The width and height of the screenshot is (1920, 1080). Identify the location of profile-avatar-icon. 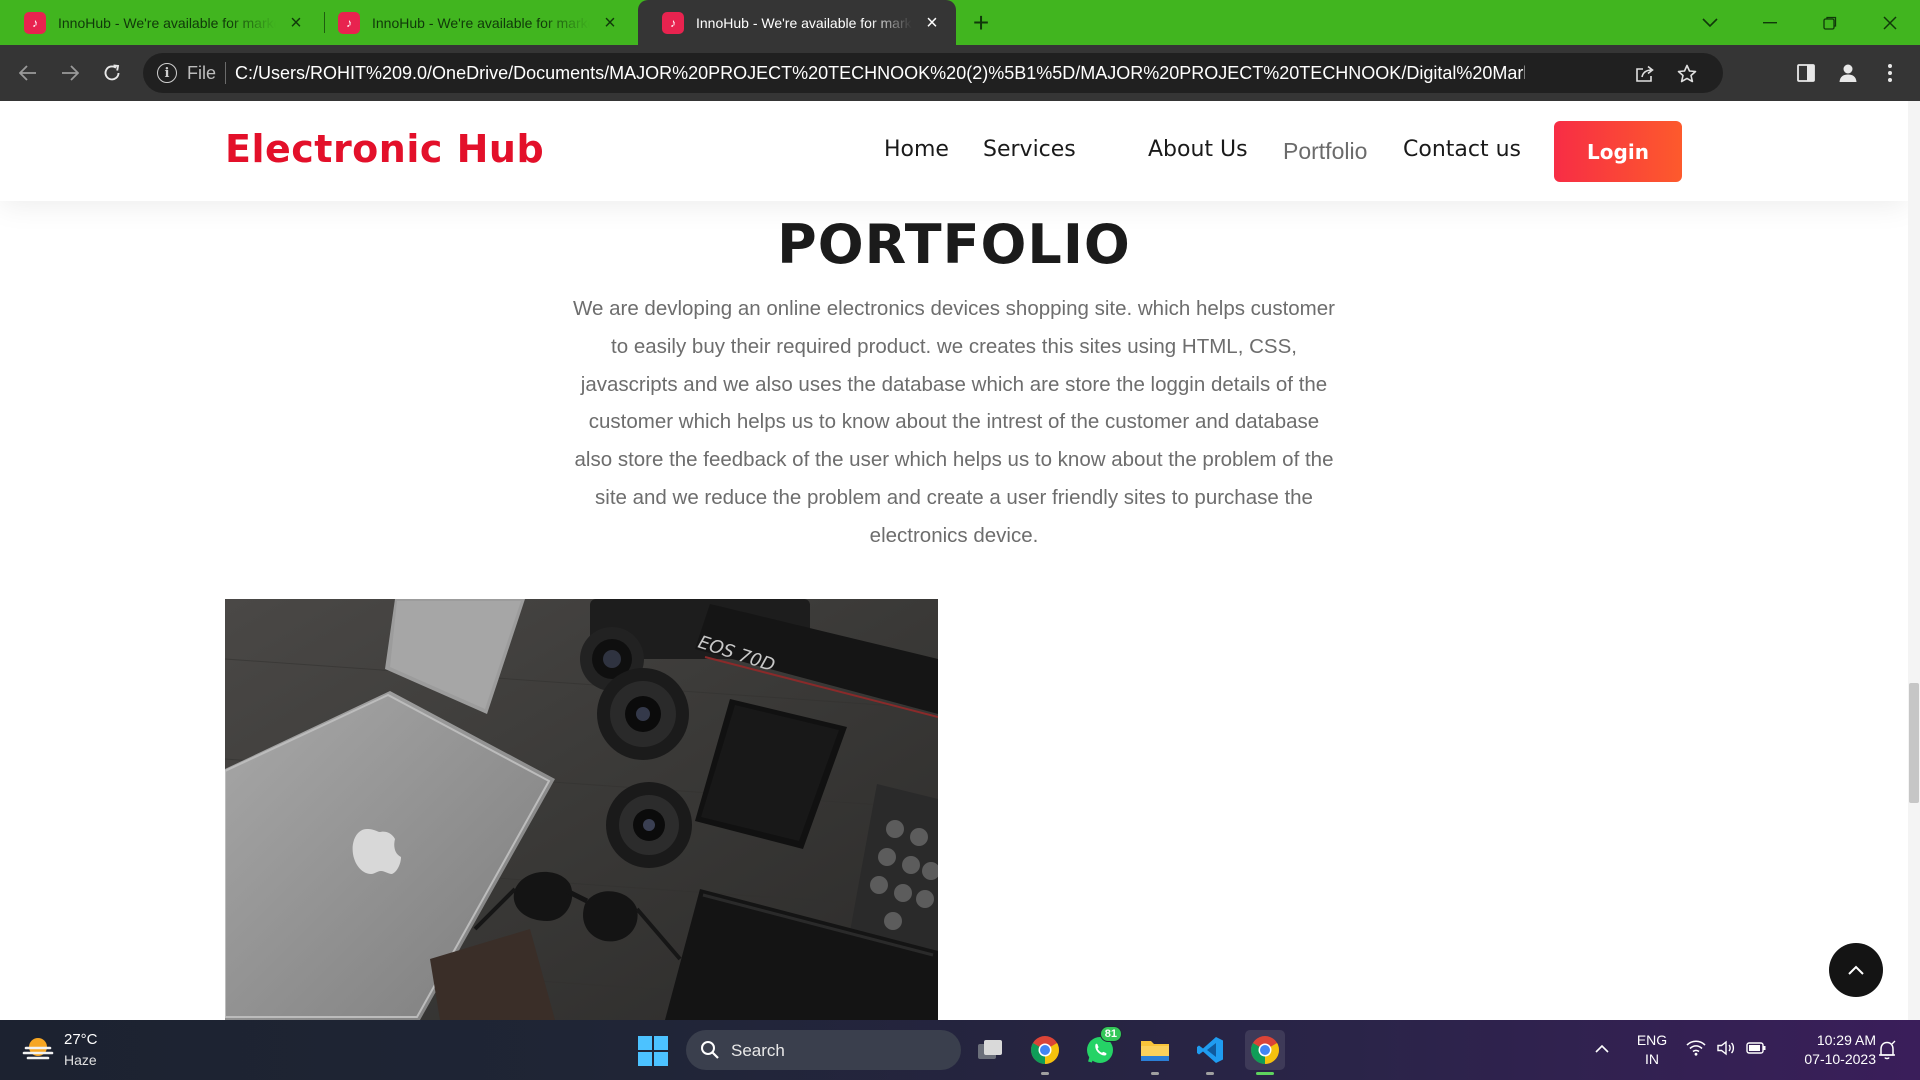
(1848, 73).